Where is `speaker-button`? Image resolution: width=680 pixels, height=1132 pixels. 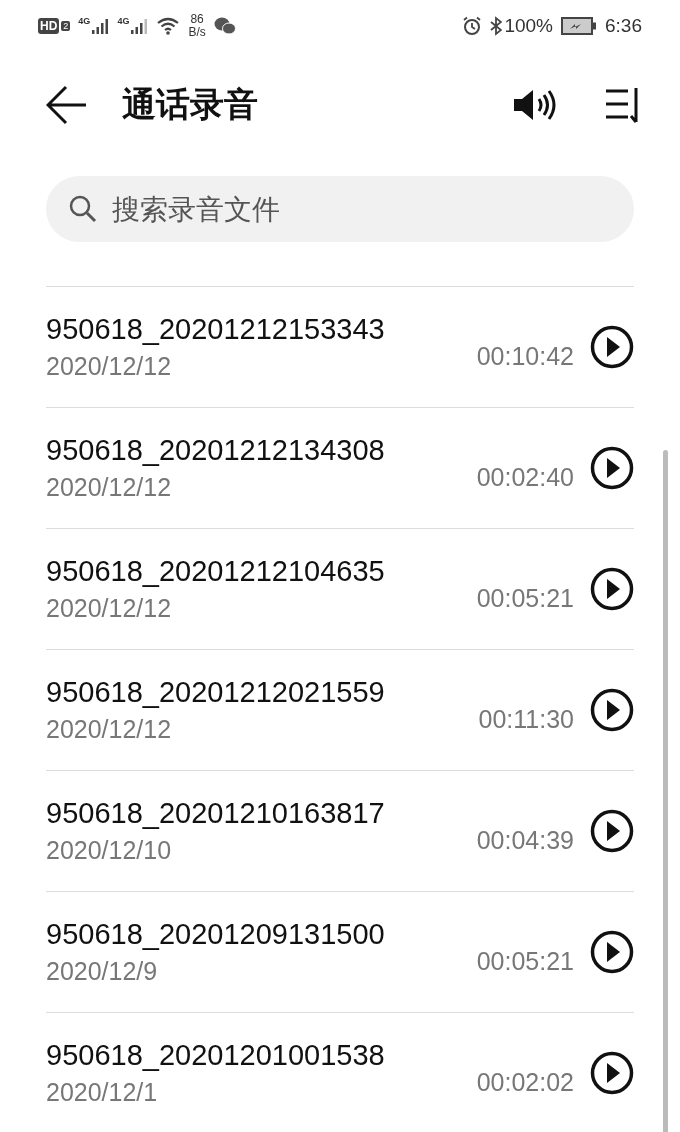 speaker-button is located at coordinates (535, 105).